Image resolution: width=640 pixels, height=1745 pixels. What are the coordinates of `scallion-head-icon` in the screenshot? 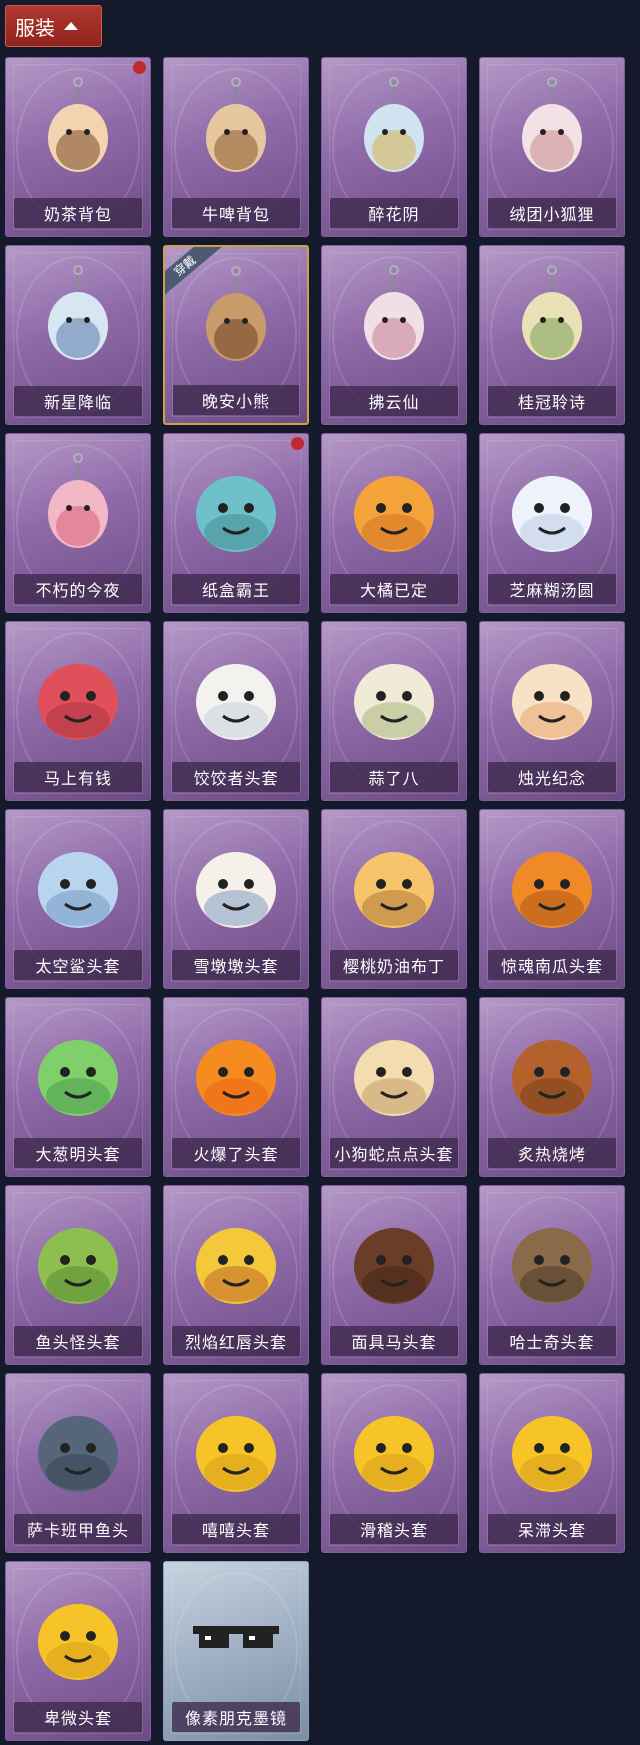 It's located at (78, 1071).